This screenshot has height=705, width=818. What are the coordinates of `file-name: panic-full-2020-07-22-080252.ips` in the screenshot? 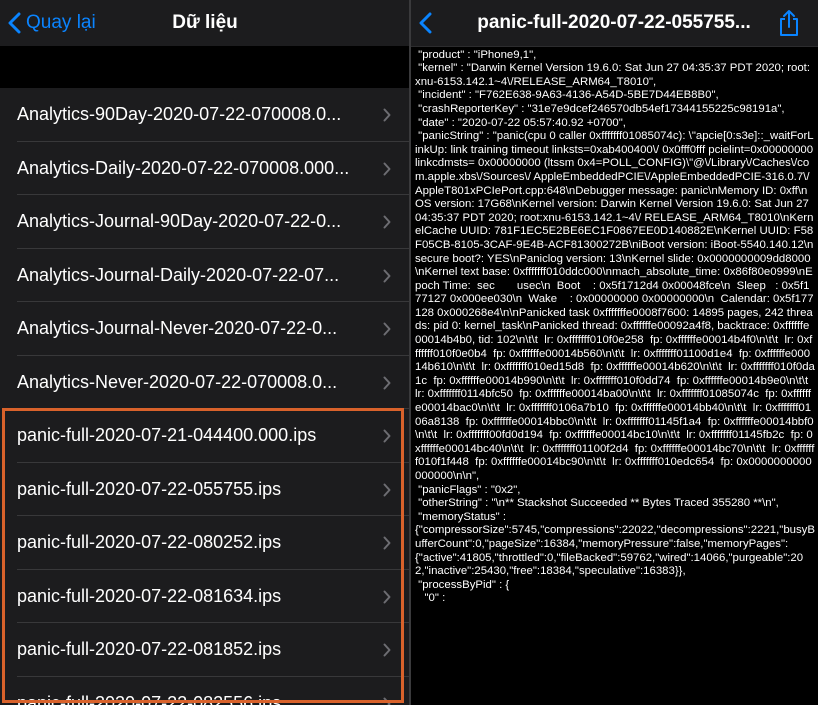 It's located at (149, 542).